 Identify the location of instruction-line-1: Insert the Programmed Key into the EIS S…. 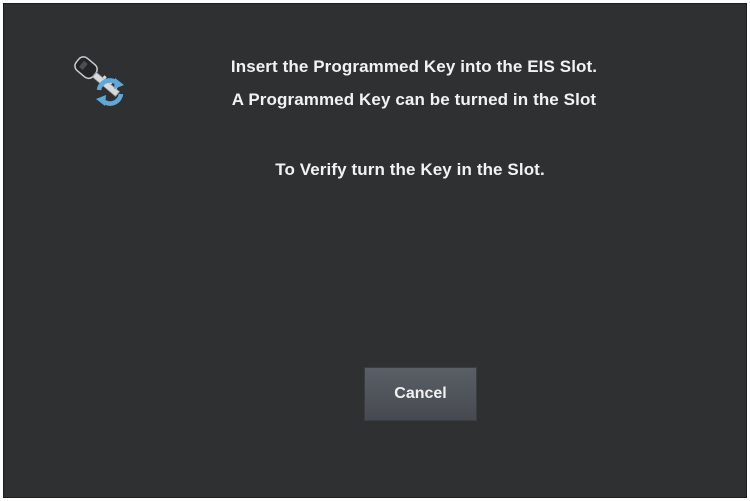
(414, 66).